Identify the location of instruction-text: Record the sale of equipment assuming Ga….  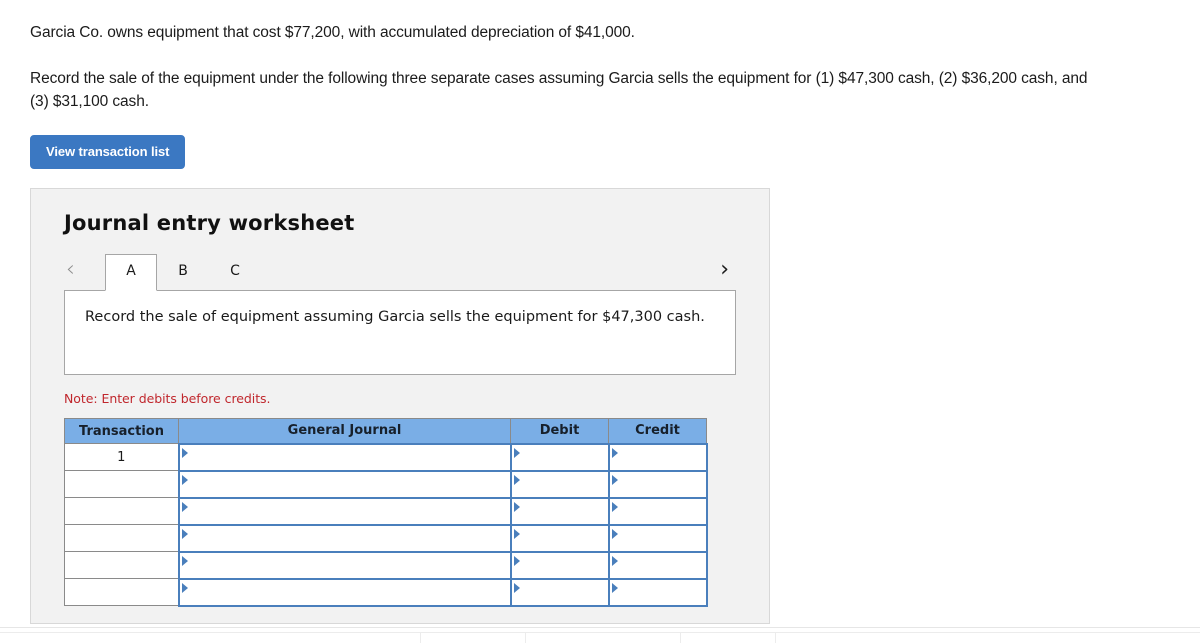
(395, 317).